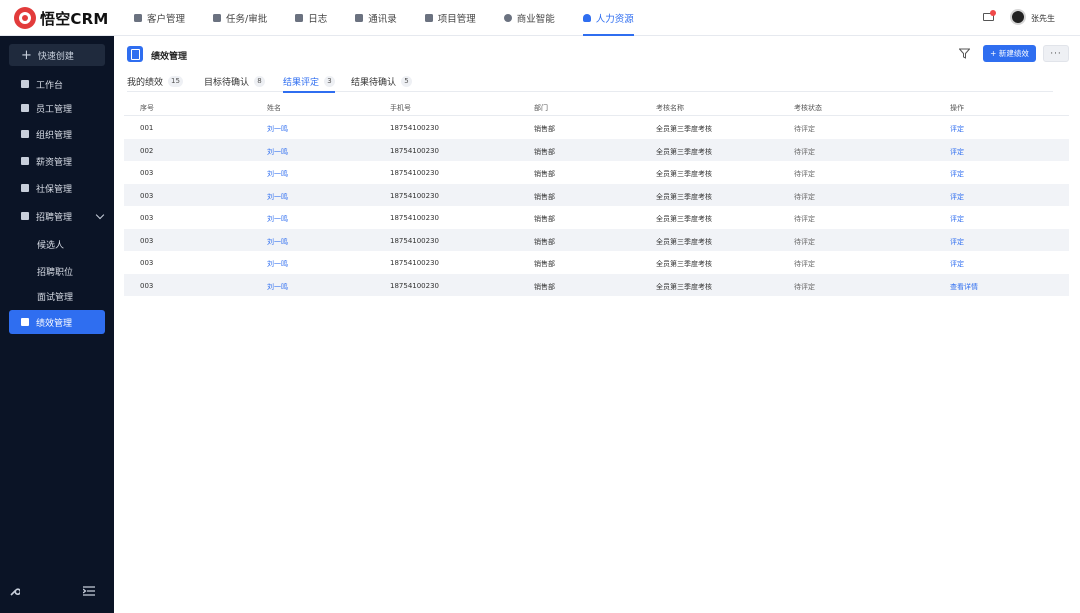 Image resolution: width=1080 pixels, height=613 pixels. I want to click on logo-icon, so click(25, 18).